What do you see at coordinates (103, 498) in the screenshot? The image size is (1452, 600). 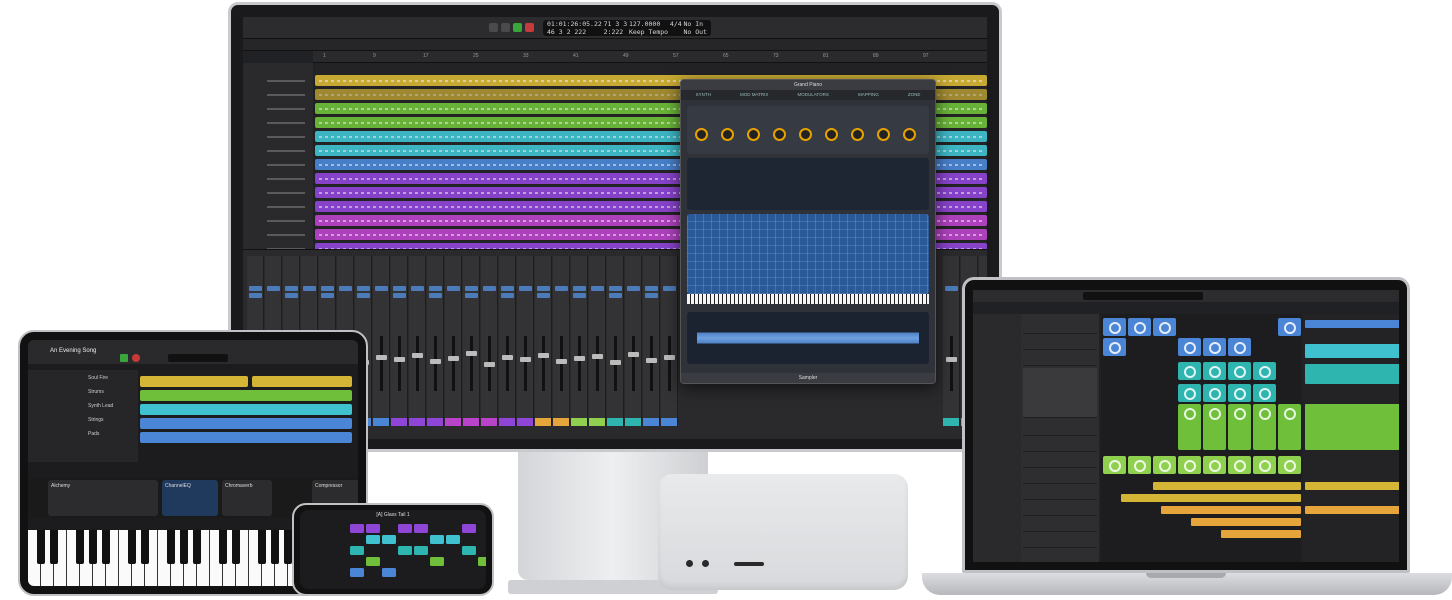 I see `plugin-alchemy: Alchemy` at bounding box center [103, 498].